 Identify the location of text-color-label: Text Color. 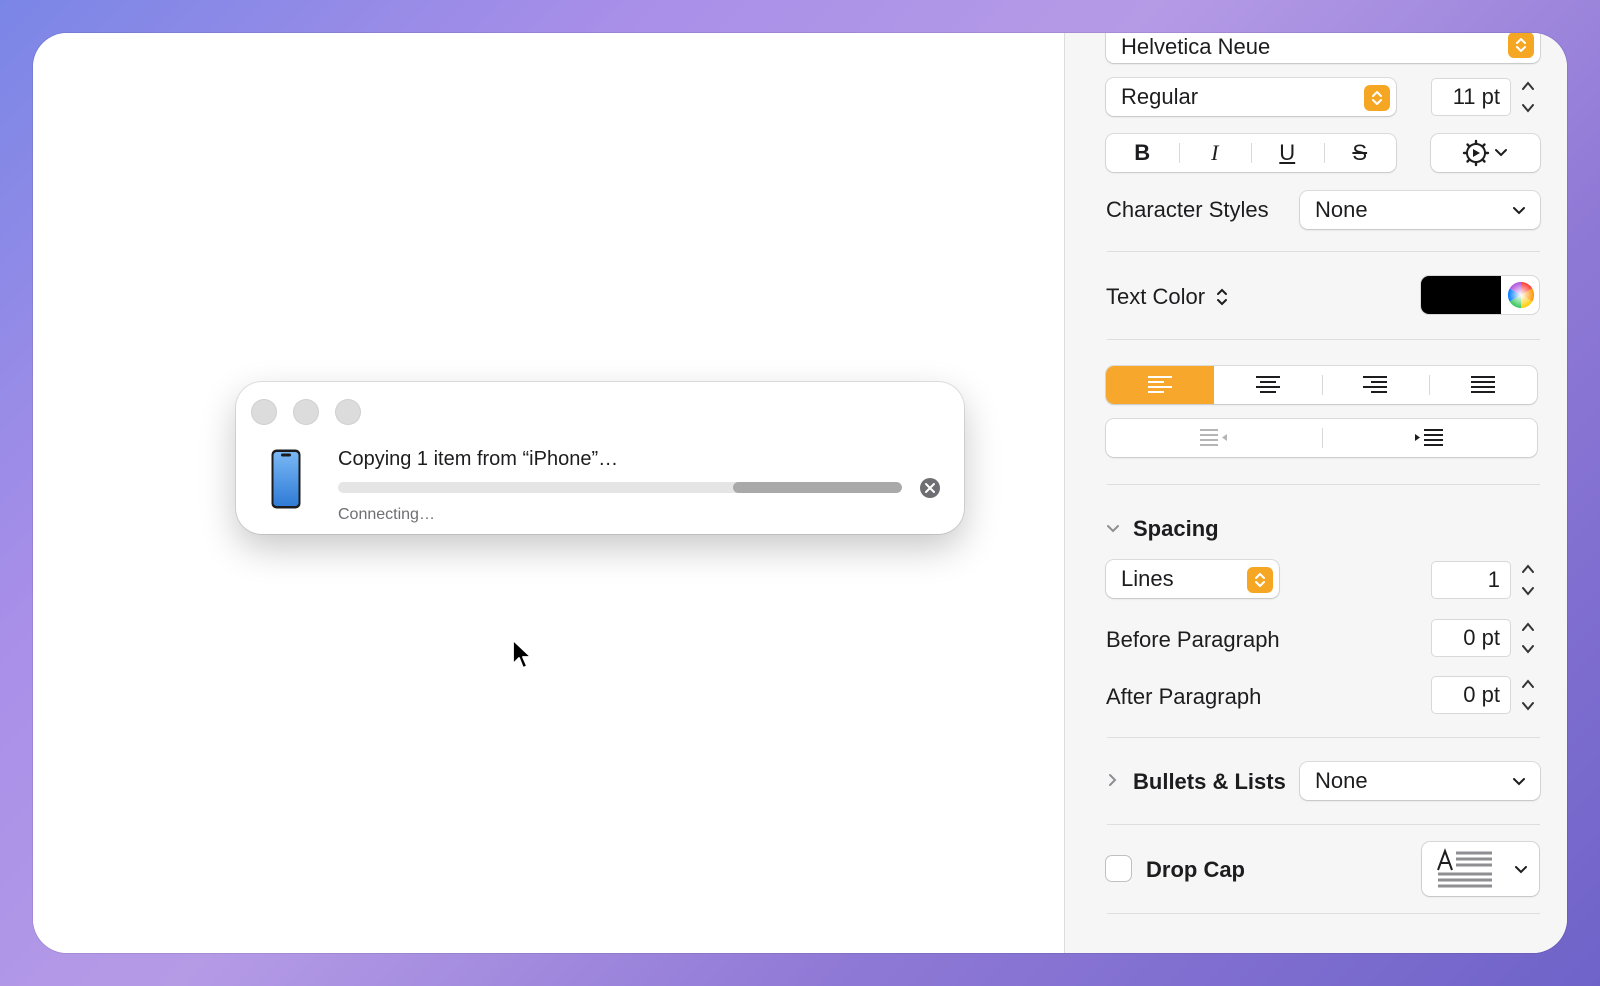
(1167, 297).